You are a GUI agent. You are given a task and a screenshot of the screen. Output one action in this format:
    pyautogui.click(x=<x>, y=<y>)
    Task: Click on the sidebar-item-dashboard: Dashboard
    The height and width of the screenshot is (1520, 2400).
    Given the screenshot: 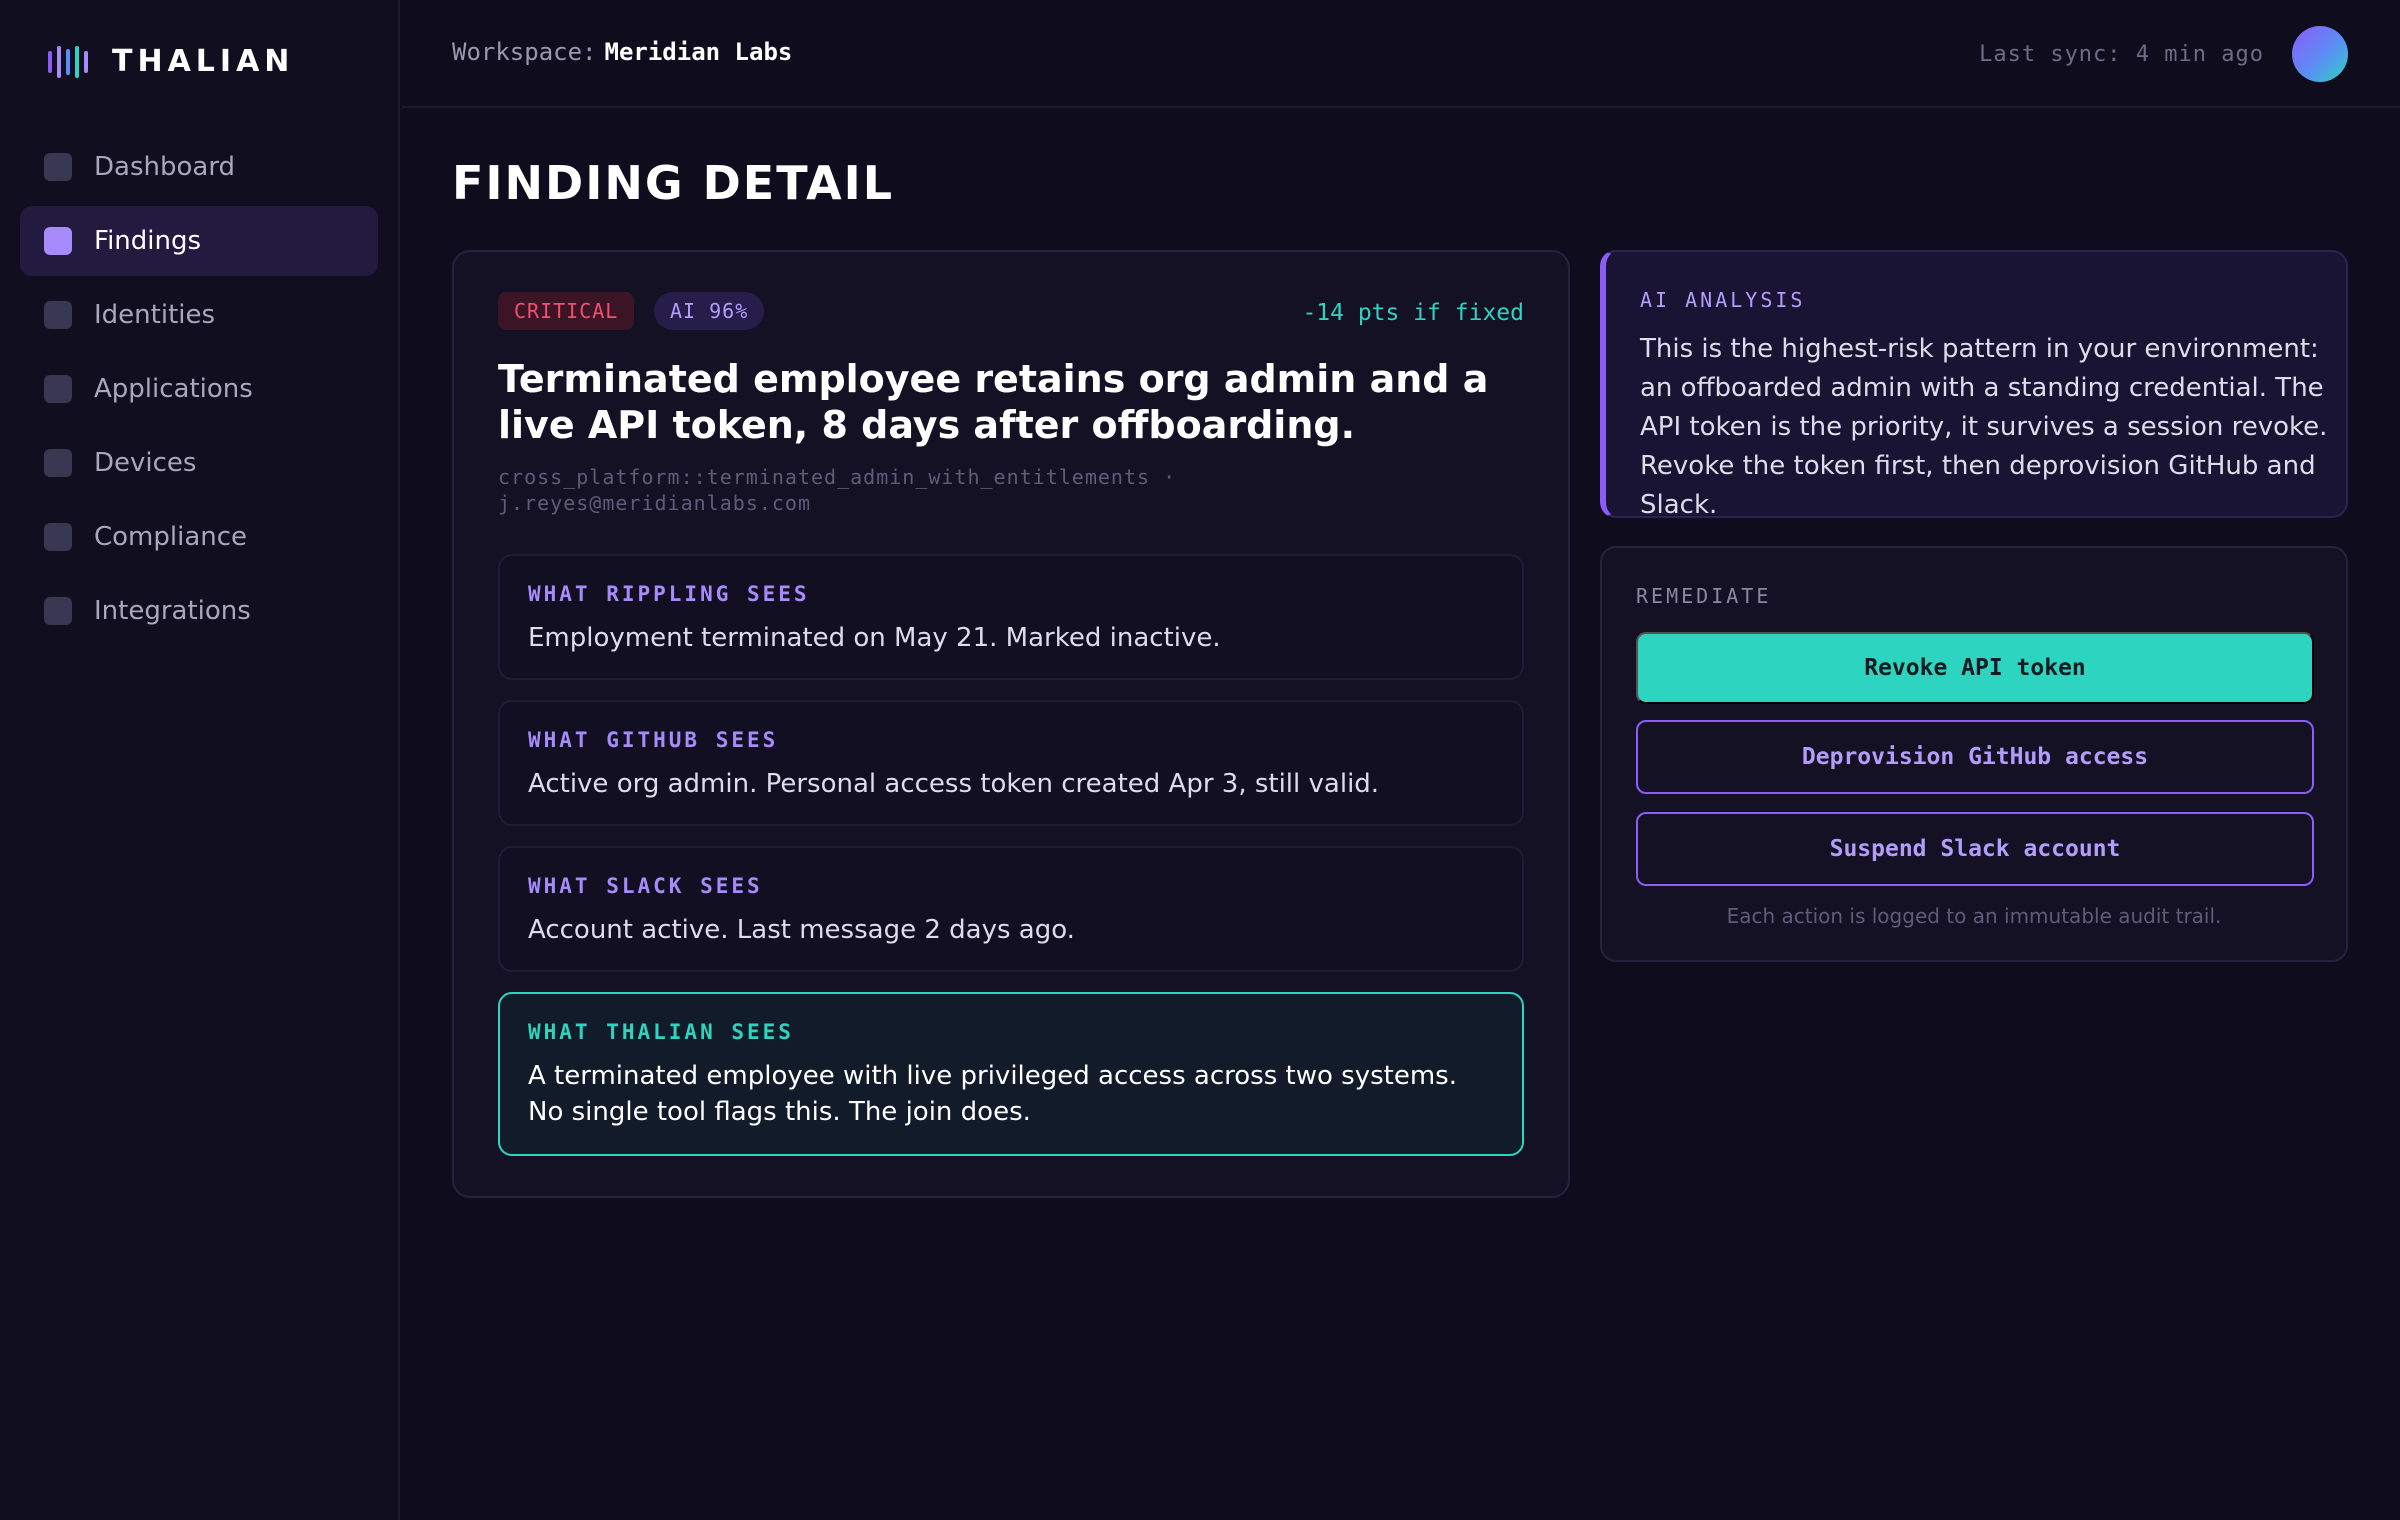 What is the action you would take?
    pyautogui.click(x=199, y=167)
    